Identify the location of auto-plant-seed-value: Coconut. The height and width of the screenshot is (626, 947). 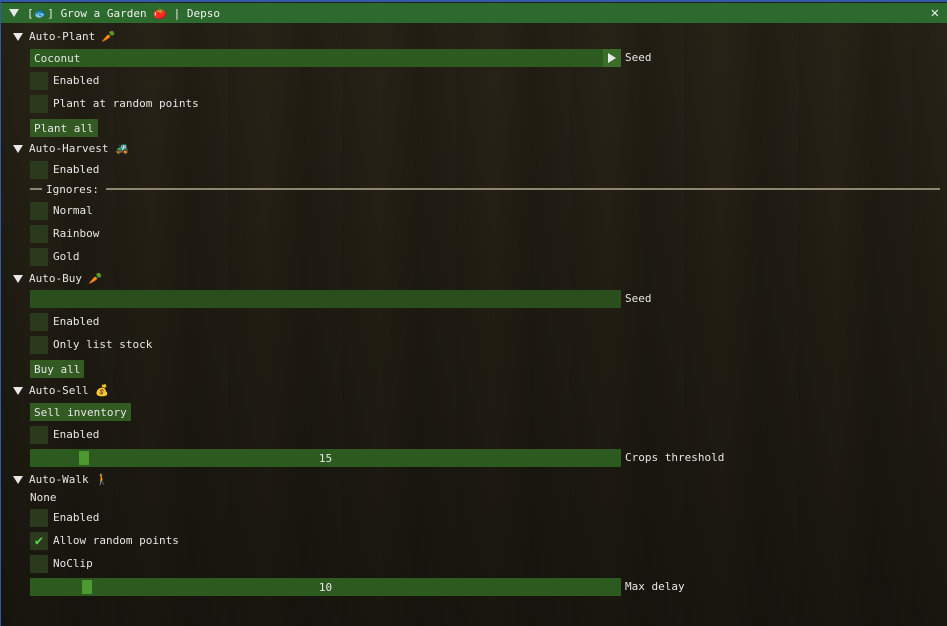
(57, 58).